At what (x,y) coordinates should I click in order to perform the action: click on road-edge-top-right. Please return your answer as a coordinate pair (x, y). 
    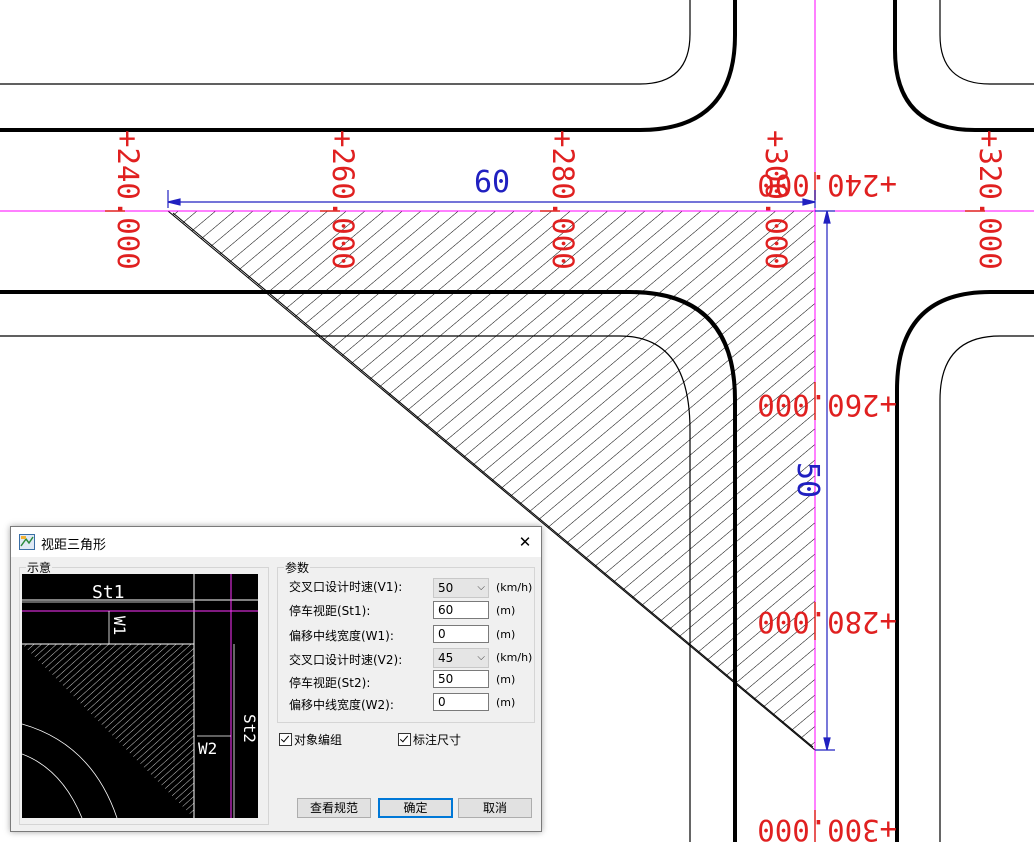
    Looking at the image, I should click on (986, 42).